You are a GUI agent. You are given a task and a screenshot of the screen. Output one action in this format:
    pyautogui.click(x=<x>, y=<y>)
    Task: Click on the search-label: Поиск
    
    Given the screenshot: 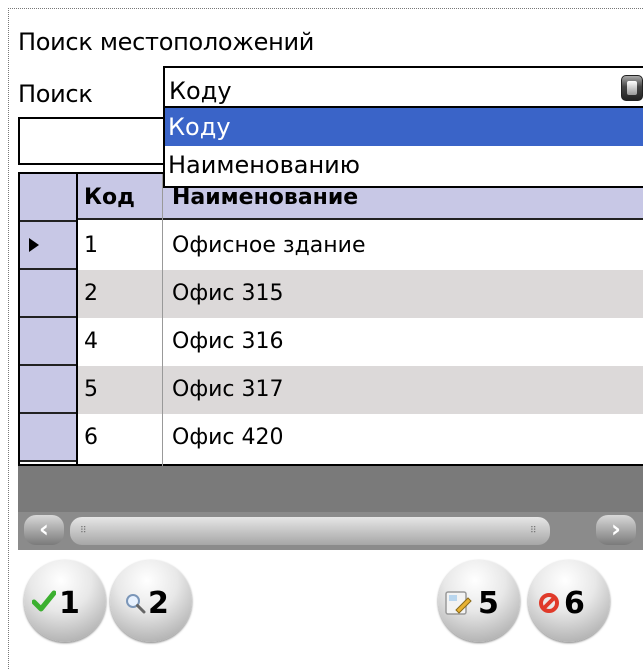 What is the action you would take?
    pyautogui.click(x=55, y=94)
    